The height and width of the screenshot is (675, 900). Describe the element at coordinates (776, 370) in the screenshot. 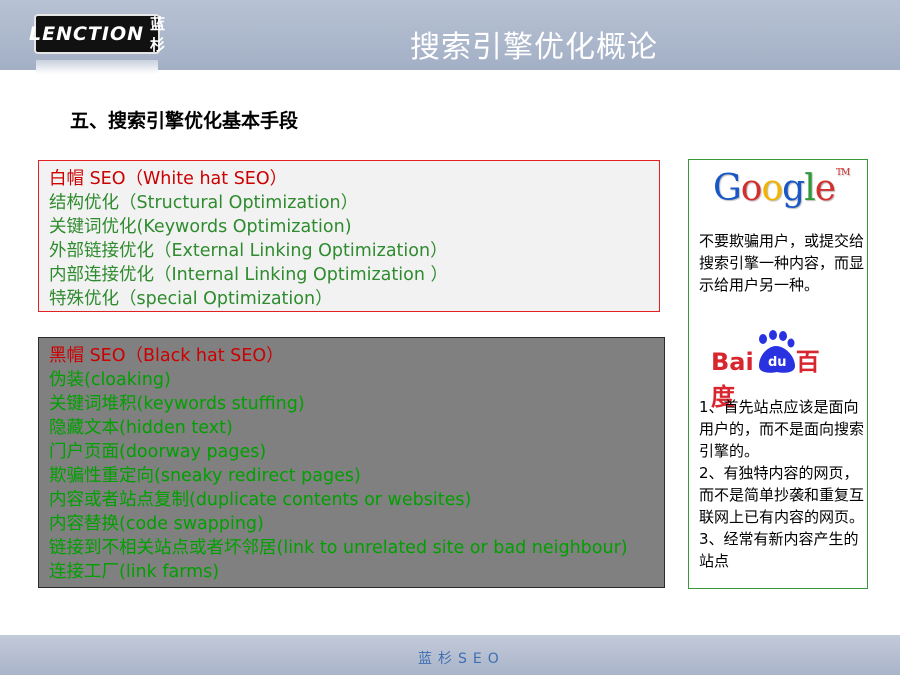

I see `baidu-logo: du Bai 百度` at that location.